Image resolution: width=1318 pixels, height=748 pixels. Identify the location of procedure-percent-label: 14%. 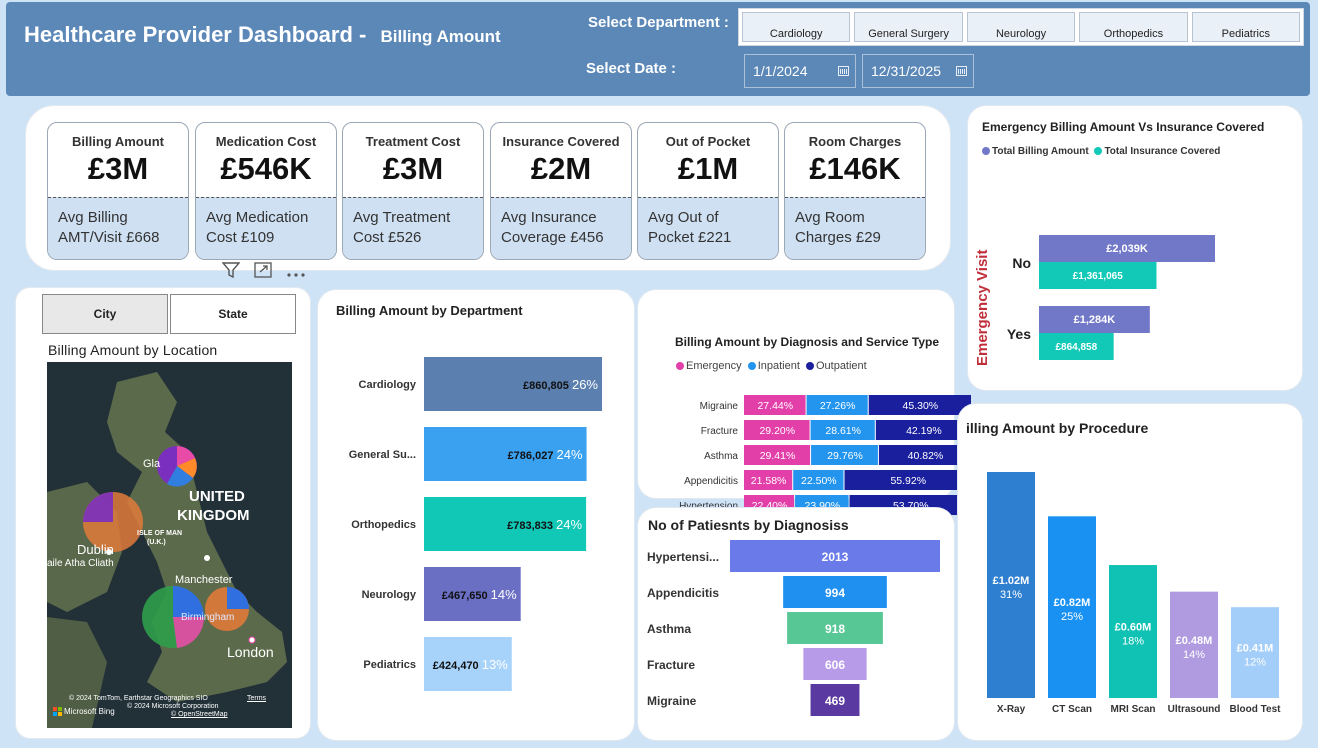
(1194, 655).